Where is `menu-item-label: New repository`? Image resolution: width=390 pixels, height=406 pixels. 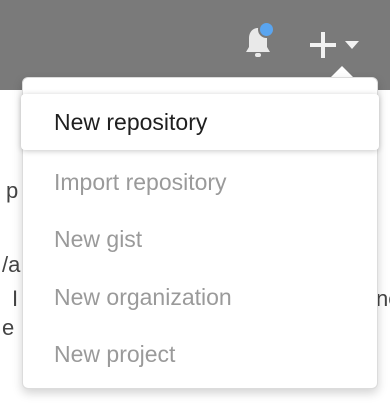
menu-item-label: New repository is located at coordinates (131, 121).